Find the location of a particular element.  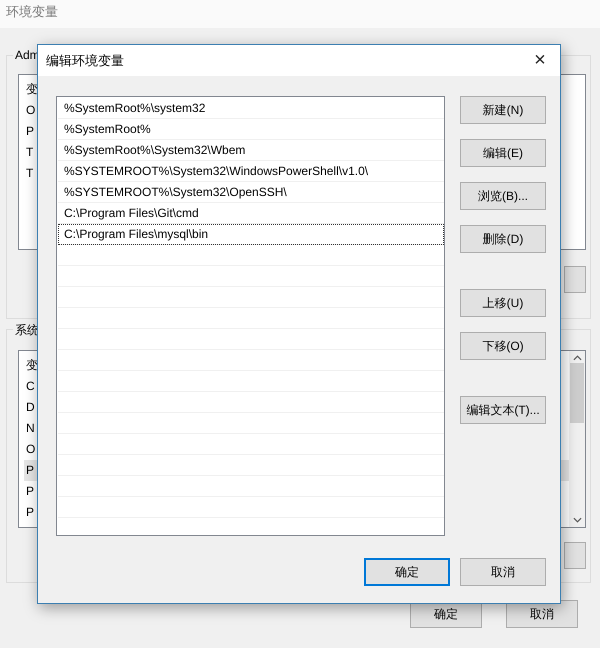

path-item: %SYSTEMROOT%\System32\WindowsPowerShell\v1.0\ is located at coordinates (251, 171).